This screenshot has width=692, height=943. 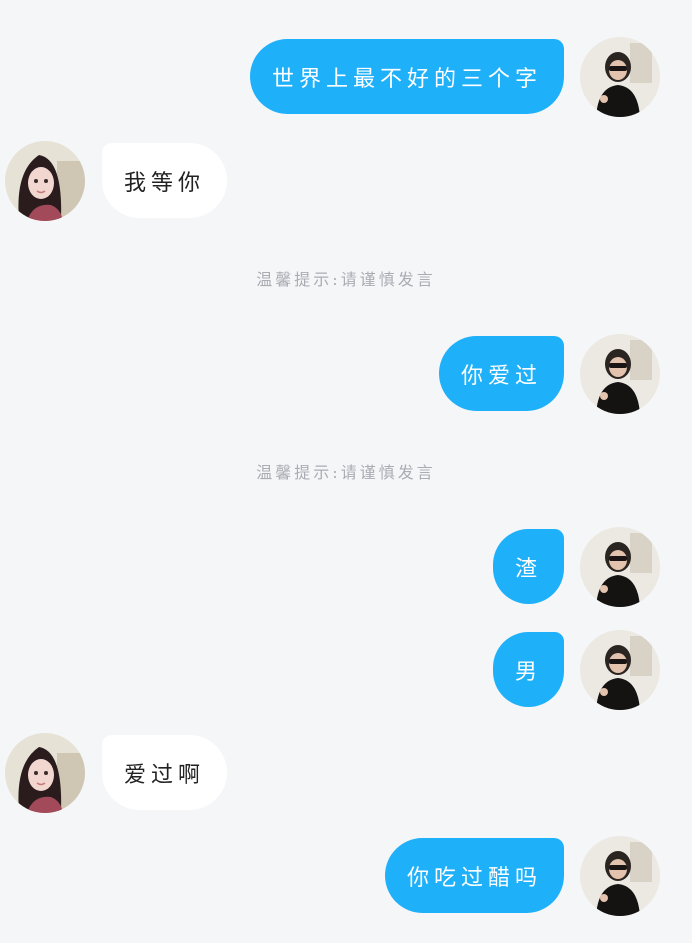 I want to click on message-row-outgoing: 你爱过, so click(x=346, y=374).